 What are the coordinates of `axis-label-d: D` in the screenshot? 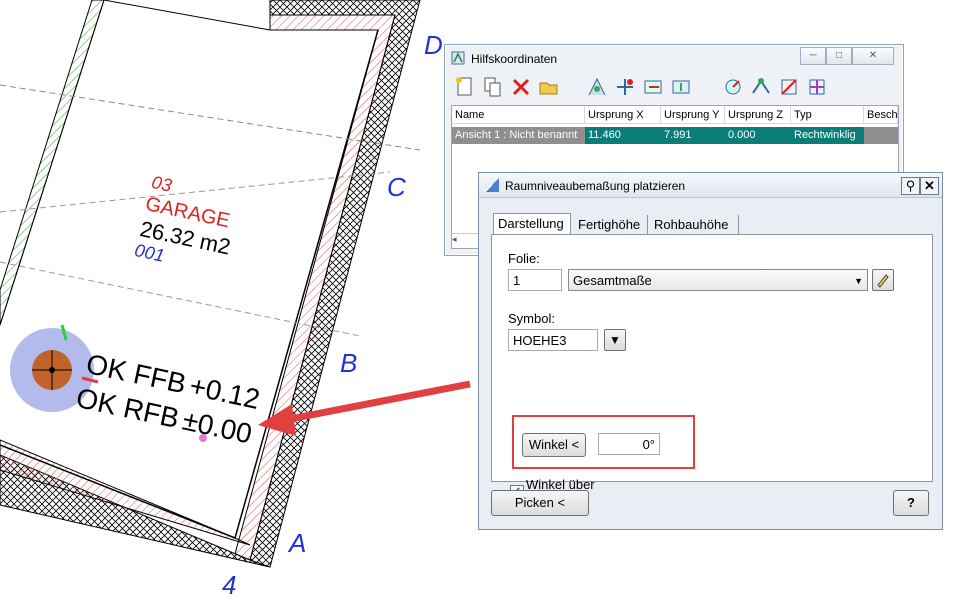 It's located at (433, 45).